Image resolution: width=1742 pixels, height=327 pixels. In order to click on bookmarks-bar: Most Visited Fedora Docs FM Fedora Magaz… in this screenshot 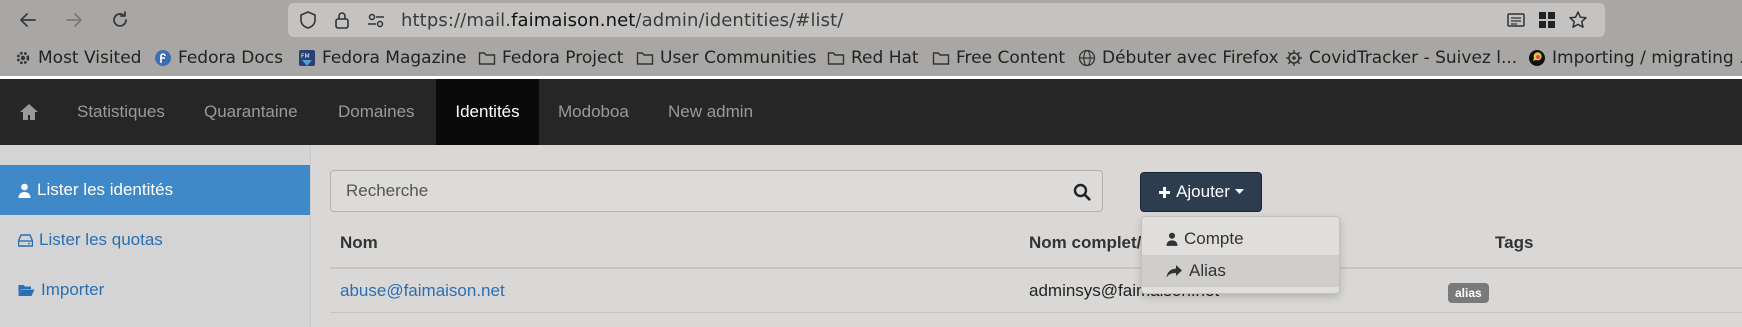, I will do `click(871, 58)`.